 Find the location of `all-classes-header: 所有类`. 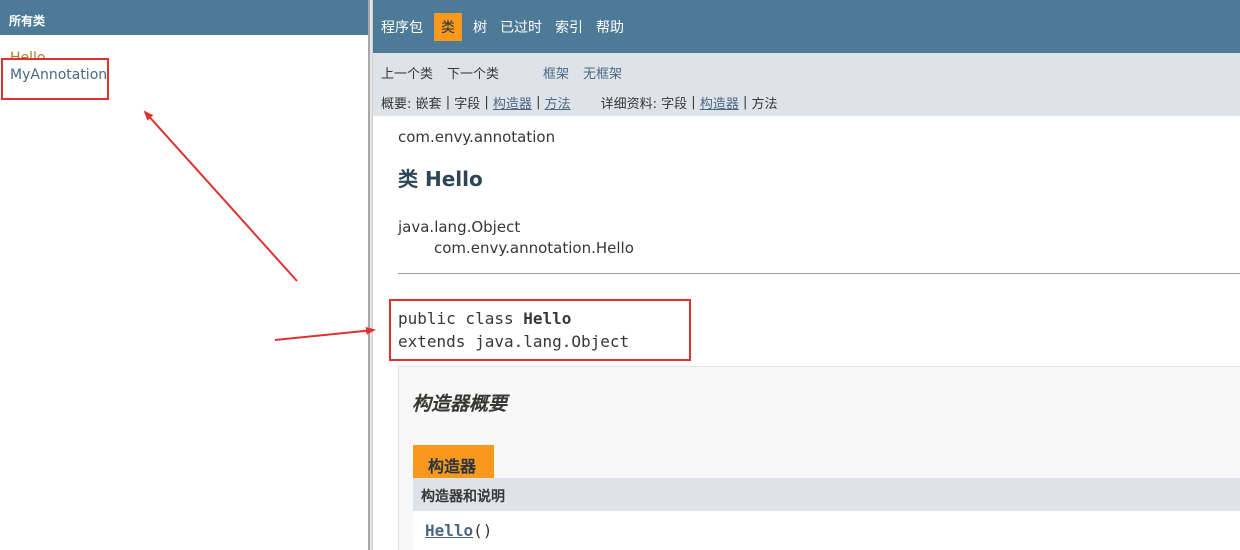

all-classes-header: 所有类 is located at coordinates (184, 17).